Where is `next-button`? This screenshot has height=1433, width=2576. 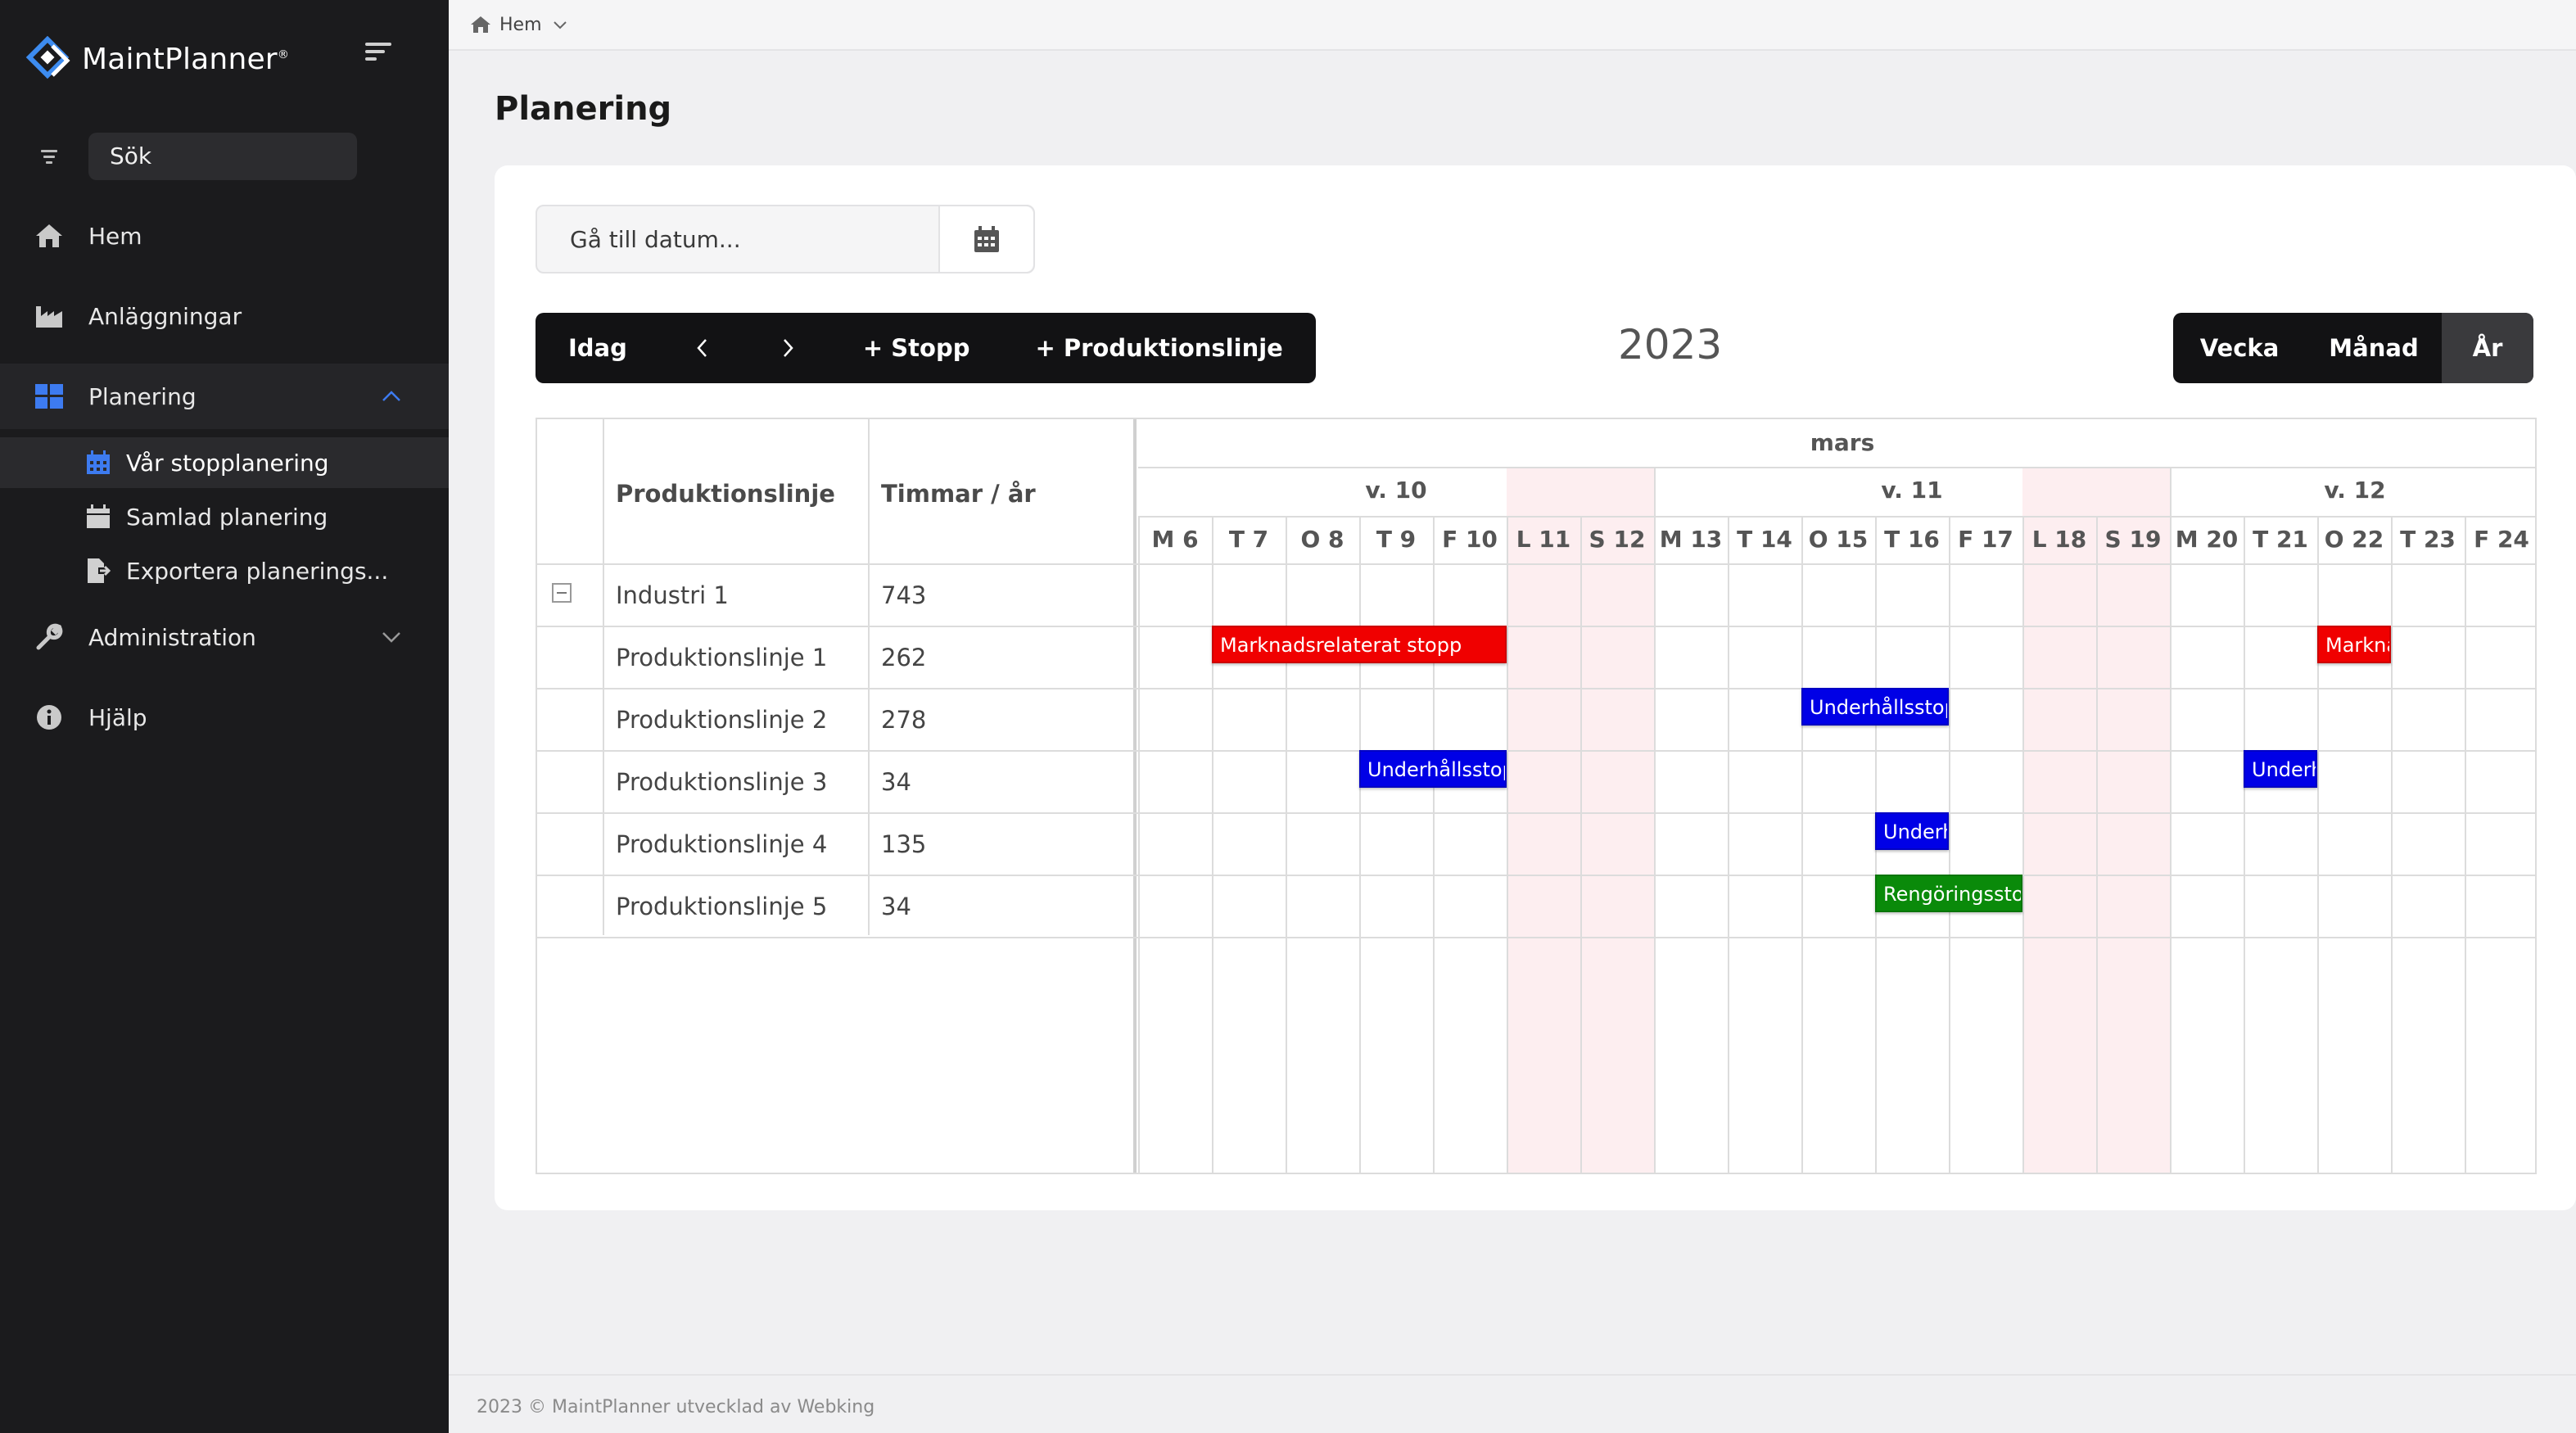
next-button is located at coordinates (787, 348).